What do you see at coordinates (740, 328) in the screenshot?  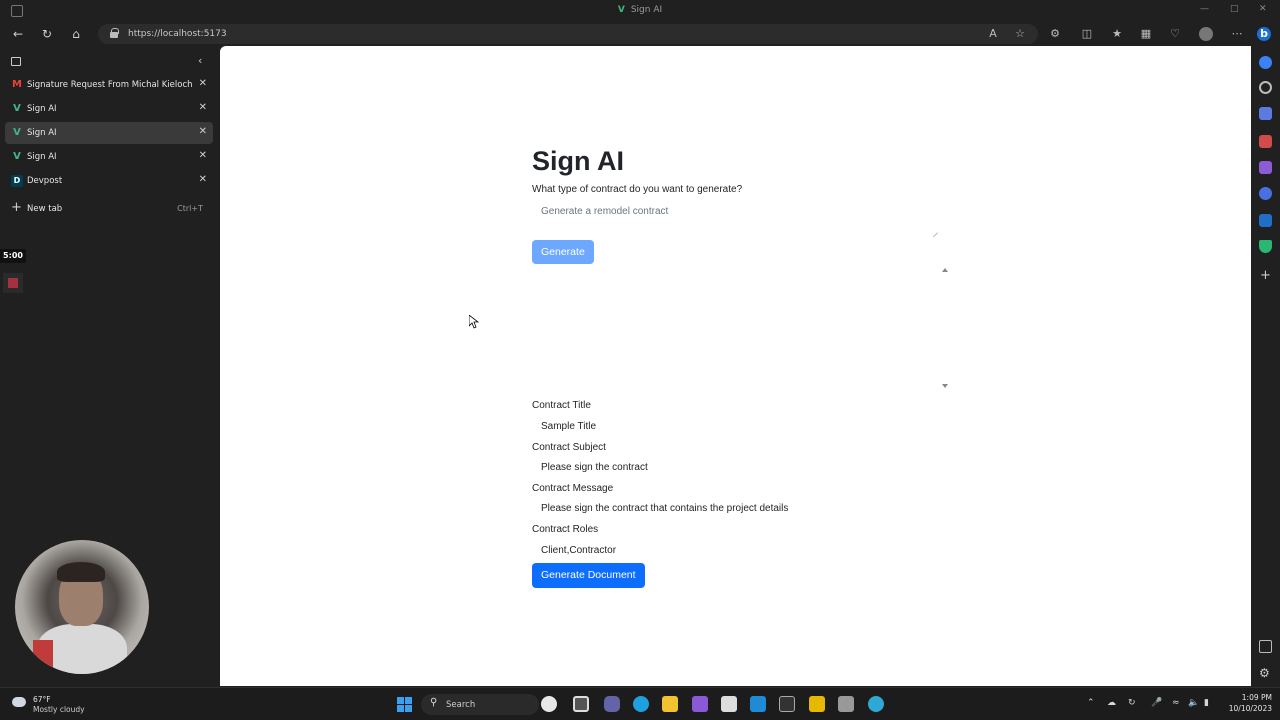 I see `output-scroll-area` at bounding box center [740, 328].